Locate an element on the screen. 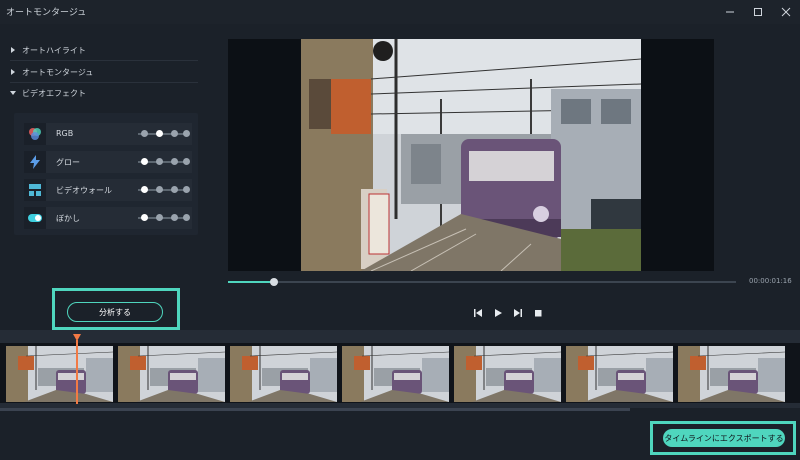  close-icon is located at coordinates (786, 12).